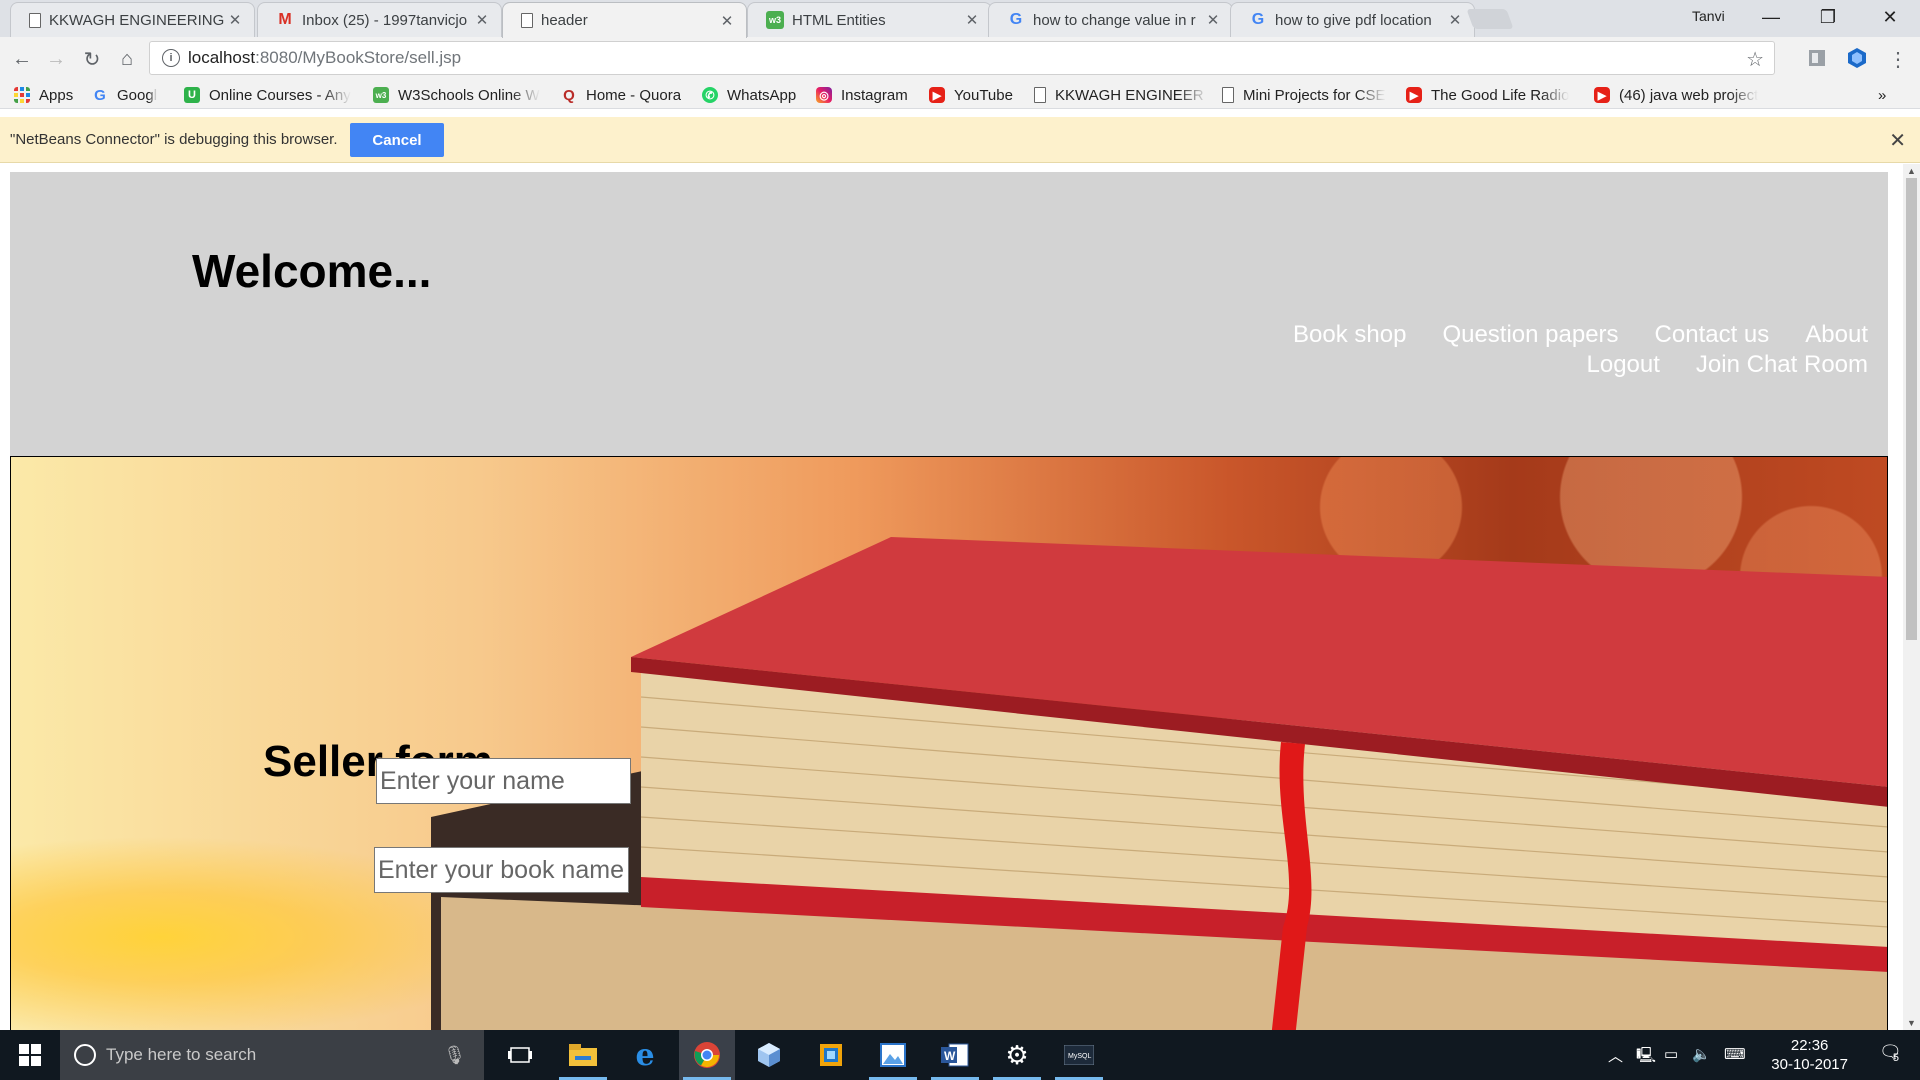  Describe the element at coordinates (1530, 334) in the screenshot. I see `nav-question-papers: Question papers` at that location.